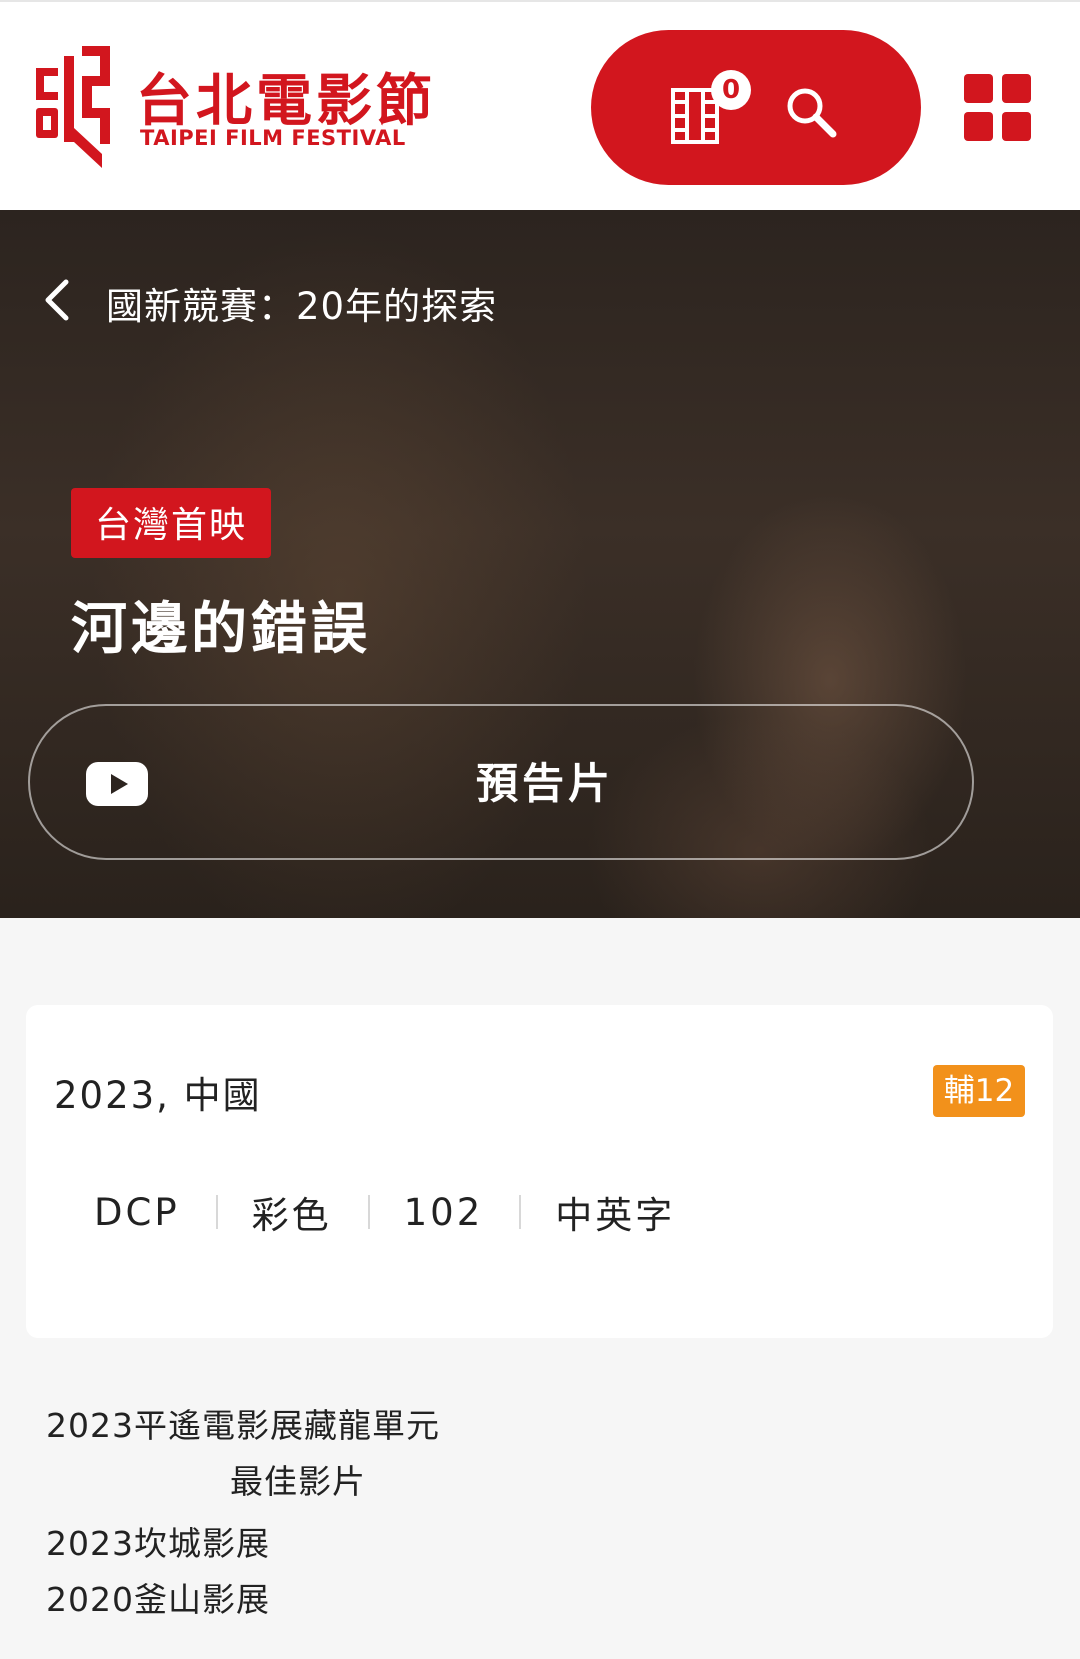  I want to click on spec-format: DCP, so click(137, 1212).